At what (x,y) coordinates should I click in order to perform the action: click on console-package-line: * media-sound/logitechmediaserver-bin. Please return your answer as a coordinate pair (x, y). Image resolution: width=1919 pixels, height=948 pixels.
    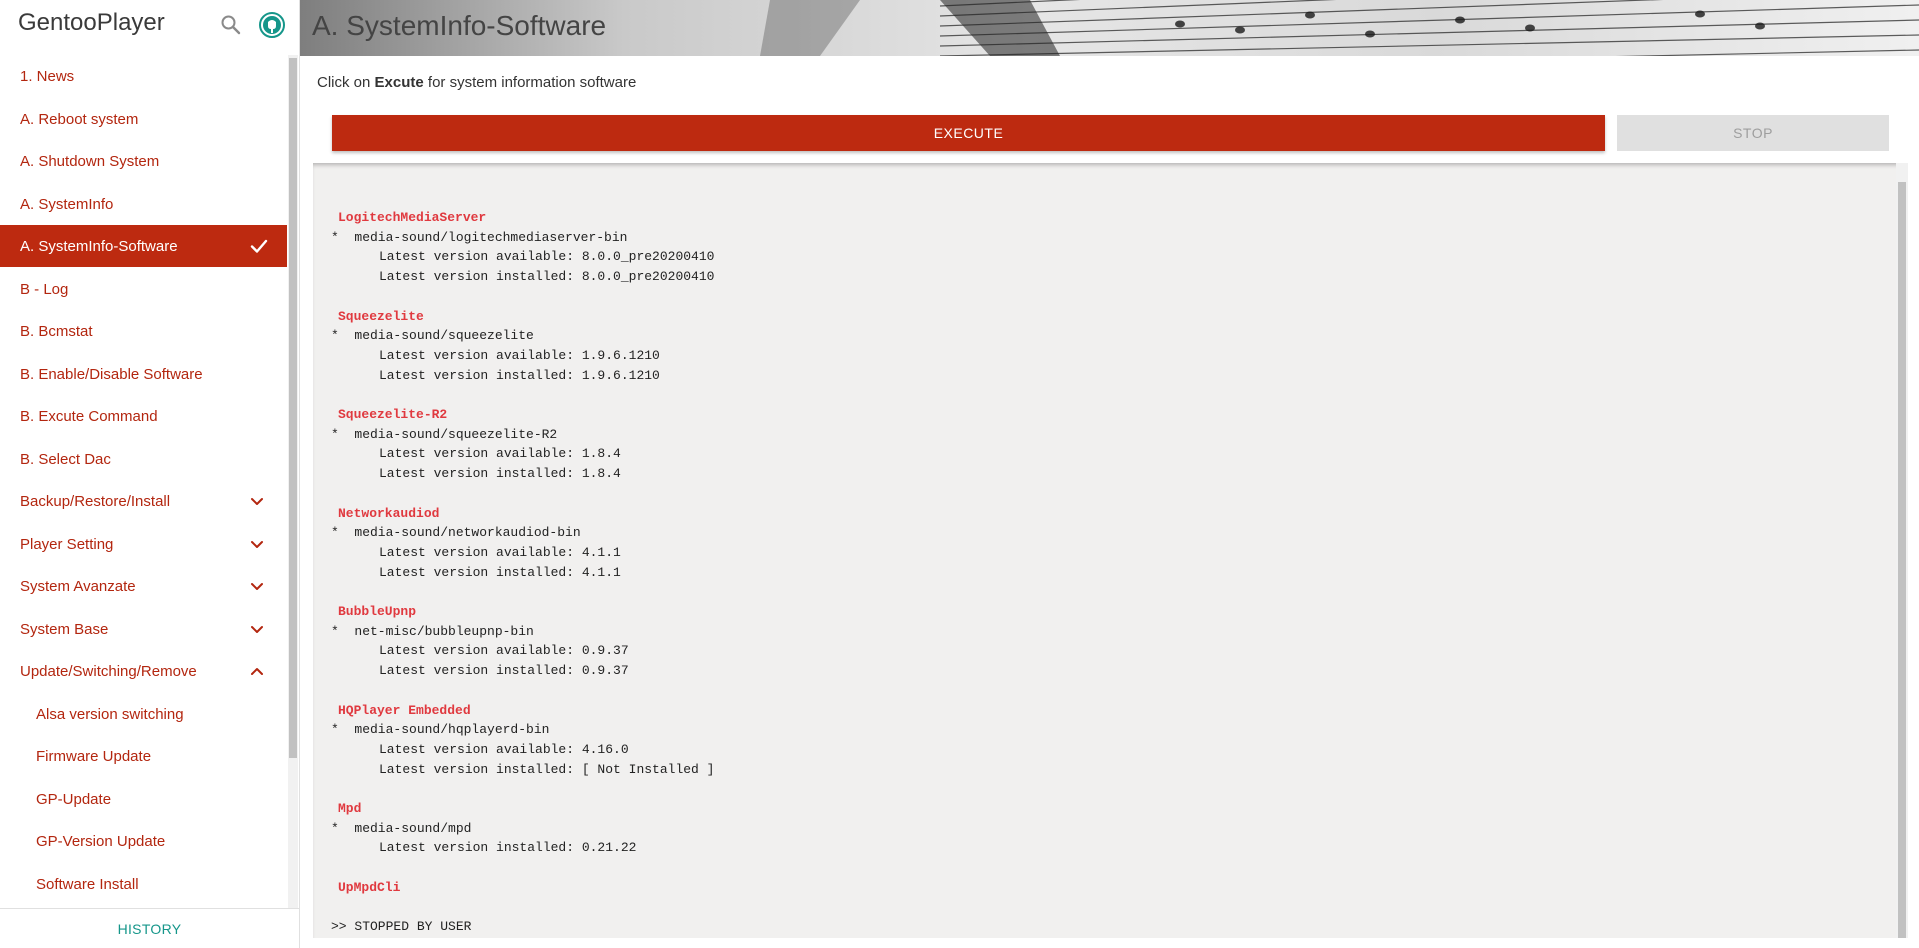
    Looking at the image, I should click on (479, 237).